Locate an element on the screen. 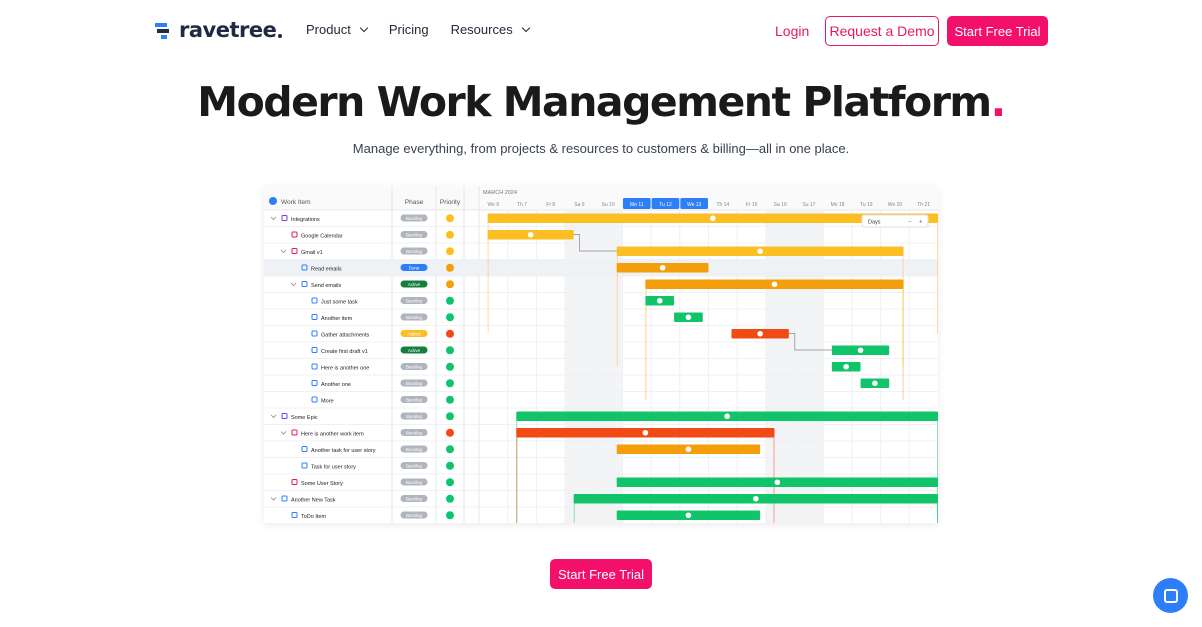 This screenshot has width=1202, height=627. work-item-label: More is located at coordinates (327, 402).